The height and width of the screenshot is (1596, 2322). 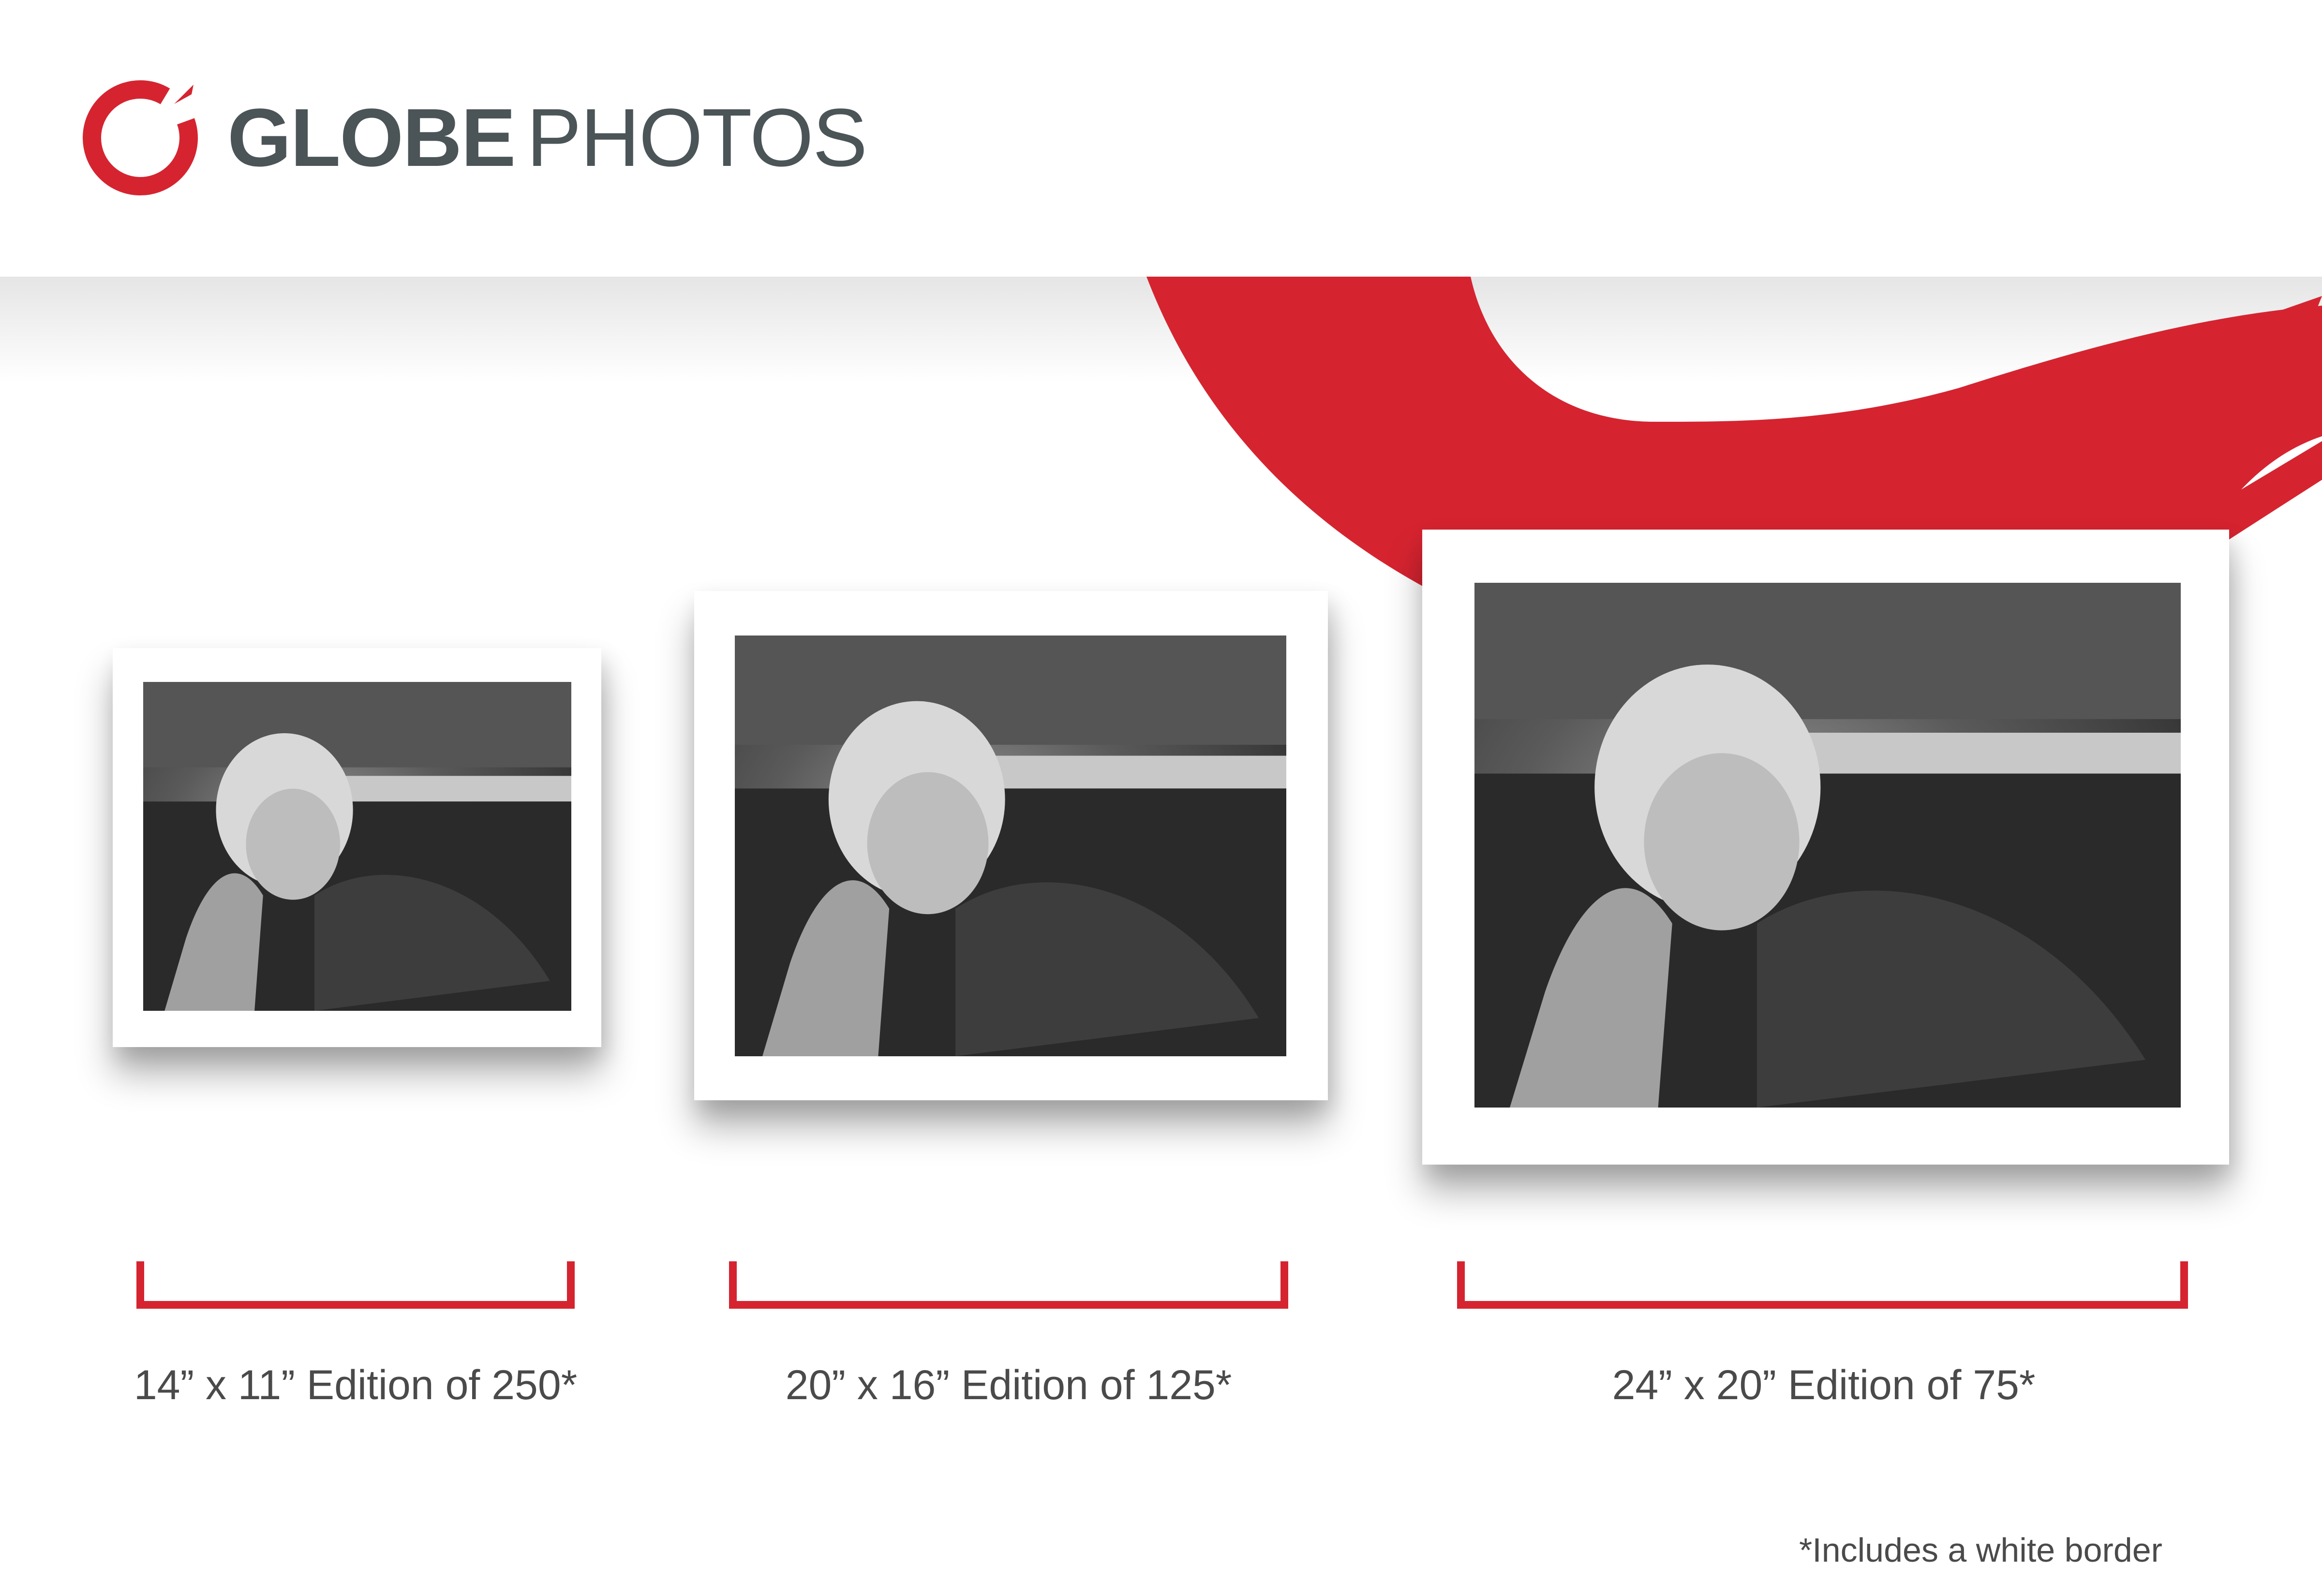 I want to click on brush-circle-icon, so click(x=140, y=137).